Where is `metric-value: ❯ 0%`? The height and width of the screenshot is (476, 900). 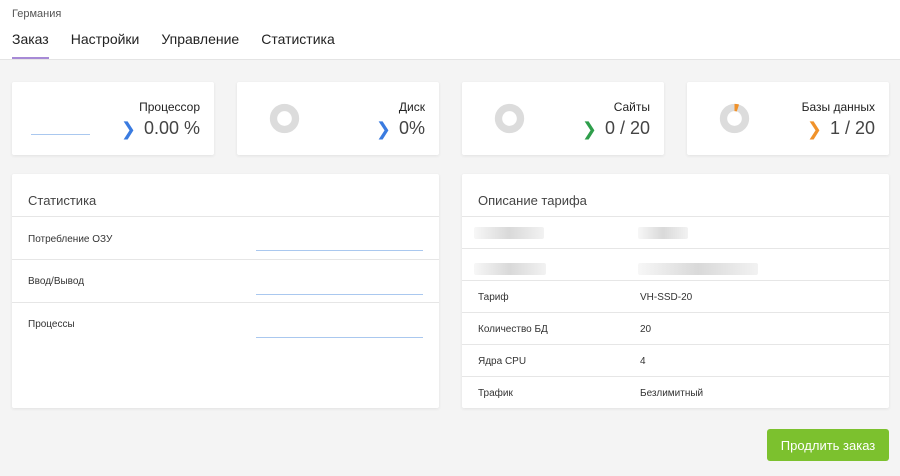
metric-value: ❯ 0% is located at coordinates (400, 128).